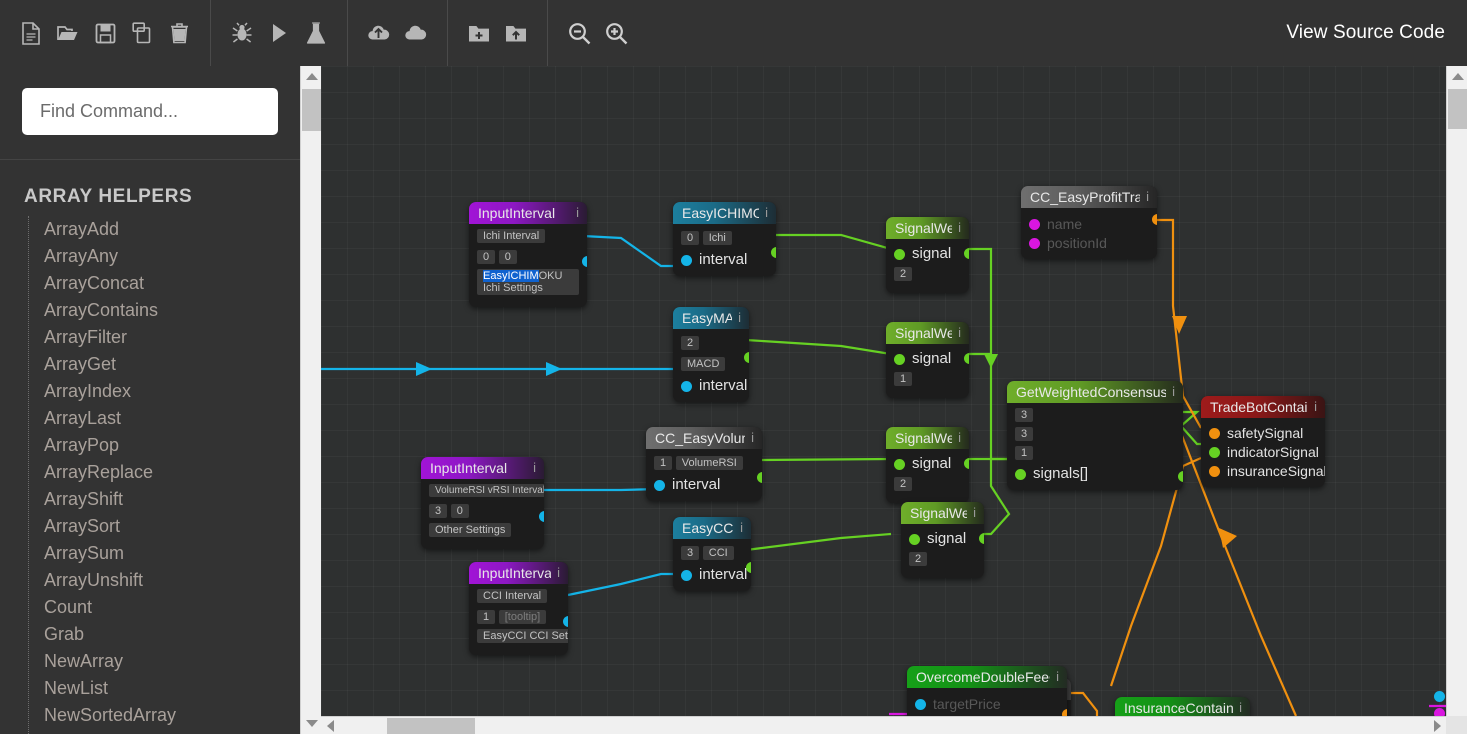  I want to click on view-source-code-link: View Source Code, so click(1365, 33).